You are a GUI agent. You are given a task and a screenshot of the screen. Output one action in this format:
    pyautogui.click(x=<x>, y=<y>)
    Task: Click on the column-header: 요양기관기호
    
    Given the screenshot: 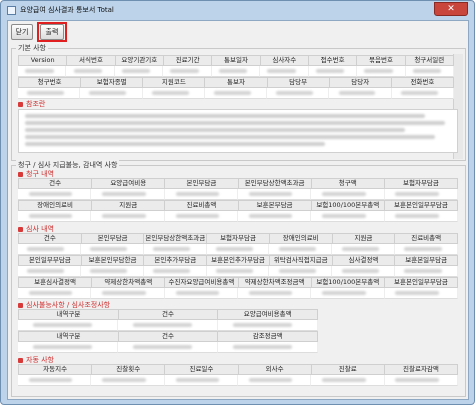 What is the action you would take?
    pyautogui.click(x=139, y=60)
    